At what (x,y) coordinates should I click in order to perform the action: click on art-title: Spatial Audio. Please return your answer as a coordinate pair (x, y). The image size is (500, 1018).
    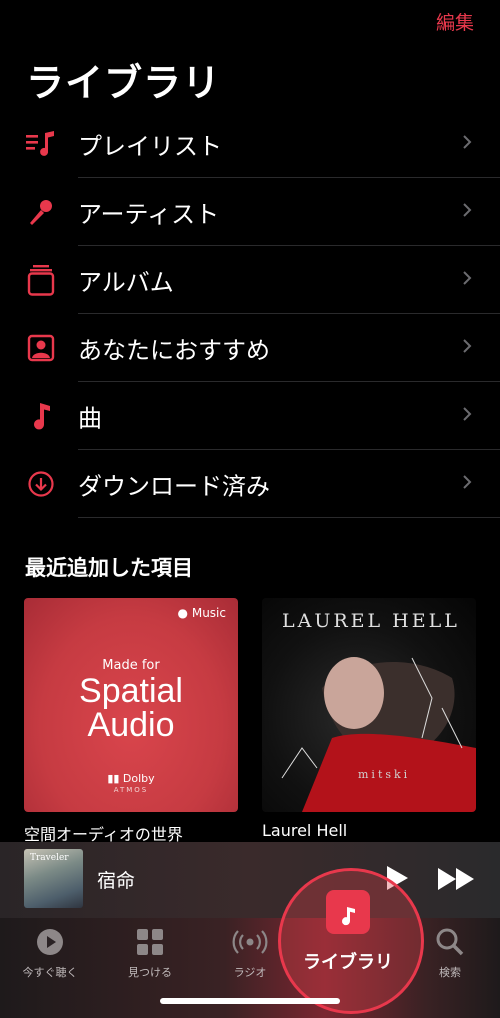
    Looking at the image, I should click on (131, 708).